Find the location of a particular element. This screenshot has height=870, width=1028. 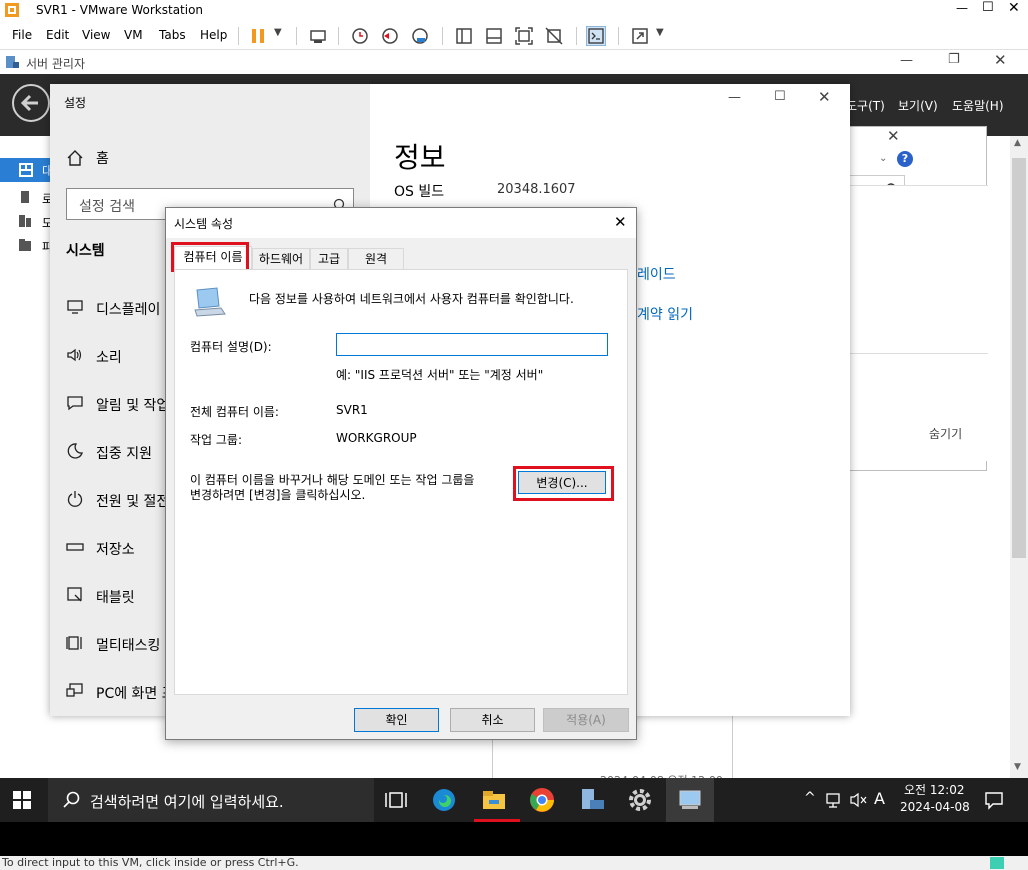

description-label: 컴퓨터 설명(D): is located at coordinates (231, 347).